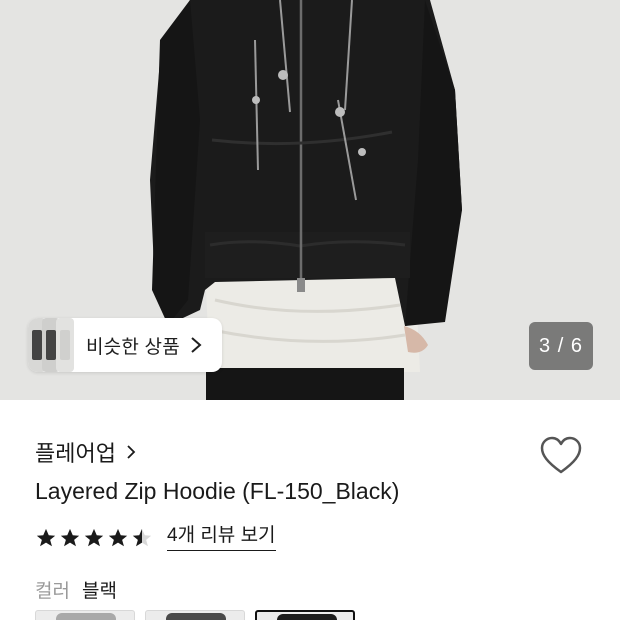 The height and width of the screenshot is (620, 620). Describe the element at coordinates (305, 615) in the screenshot. I see `color-swatch-black` at that location.